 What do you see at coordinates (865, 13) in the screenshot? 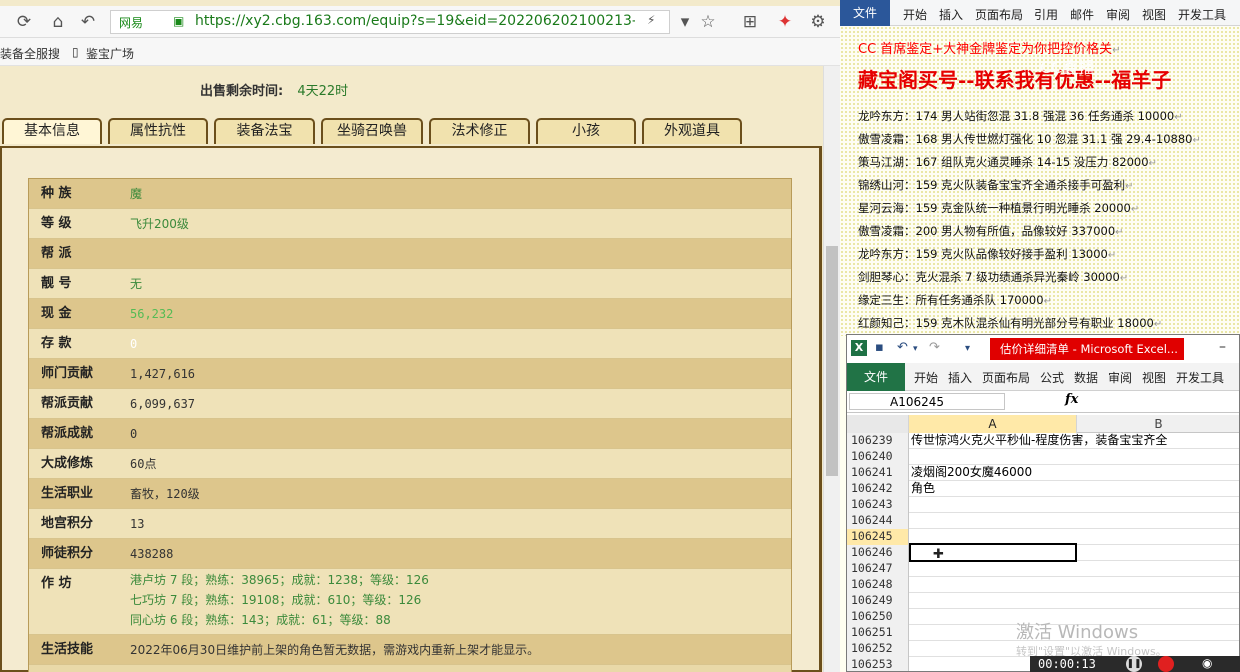
I see `word-file-tab: 文件` at bounding box center [865, 13].